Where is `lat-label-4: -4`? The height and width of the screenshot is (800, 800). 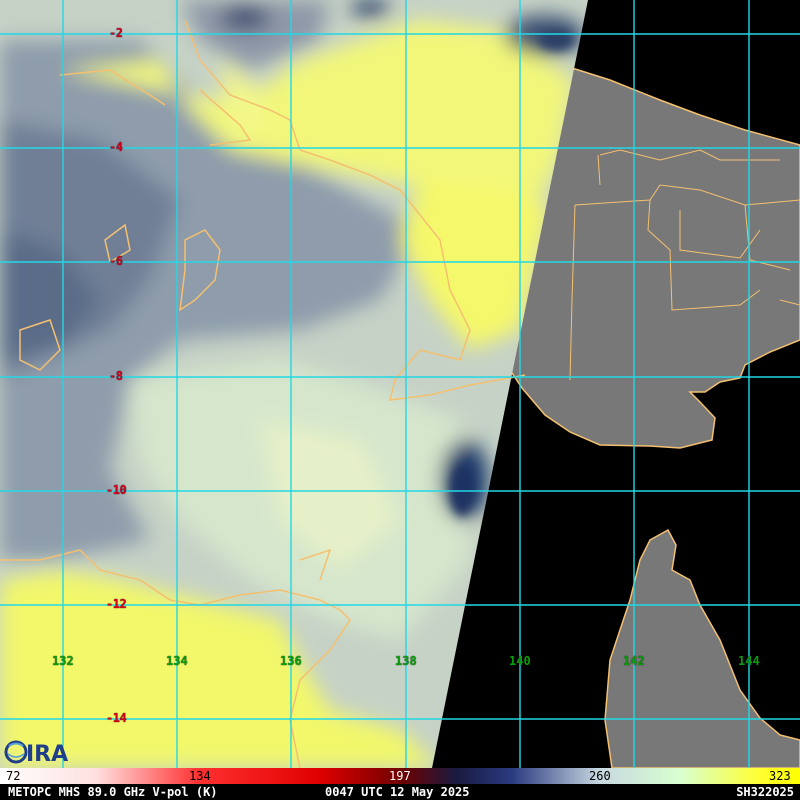
lat-label-4: -4 is located at coordinates (116, 147).